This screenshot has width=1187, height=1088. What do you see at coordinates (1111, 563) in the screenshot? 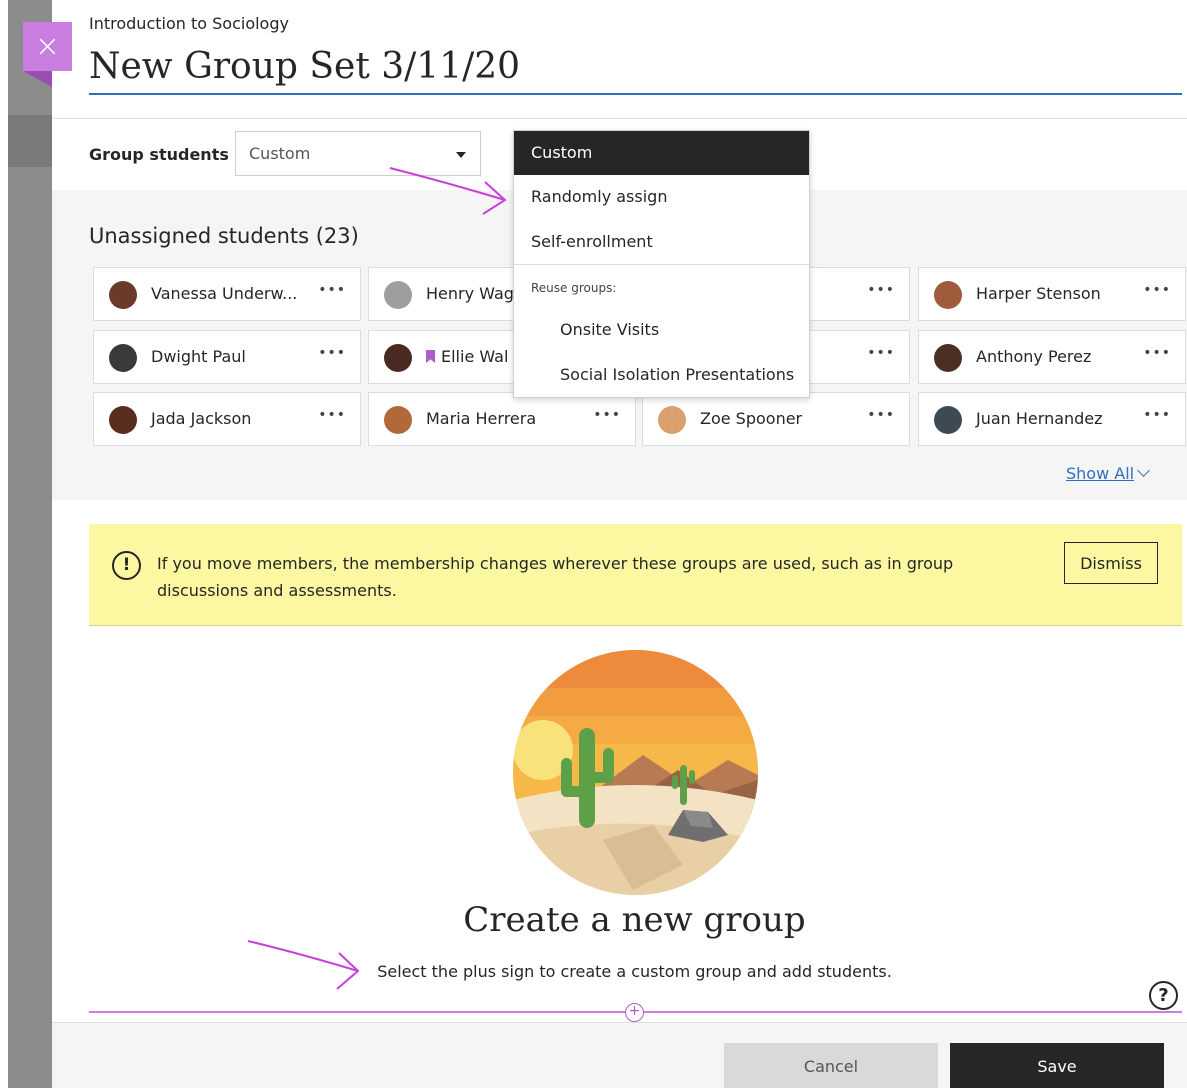
I see `dismiss-button: Dismiss` at bounding box center [1111, 563].